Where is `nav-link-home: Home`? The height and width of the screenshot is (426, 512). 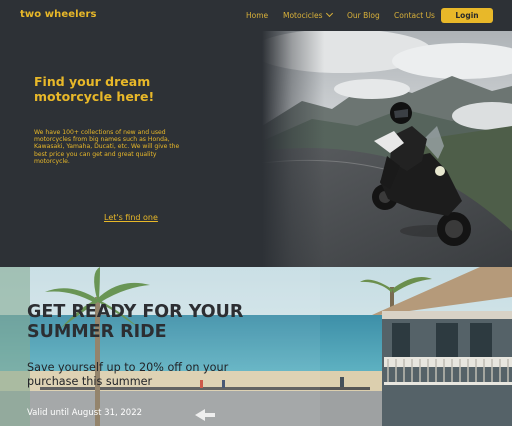 nav-link-home: Home is located at coordinates (257, 15).